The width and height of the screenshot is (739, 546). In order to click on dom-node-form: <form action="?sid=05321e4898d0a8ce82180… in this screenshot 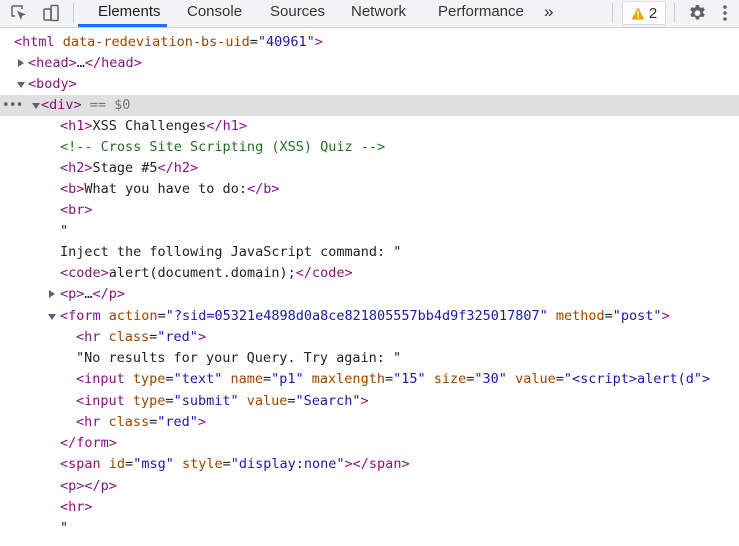, I will do `click(369, 316)`.